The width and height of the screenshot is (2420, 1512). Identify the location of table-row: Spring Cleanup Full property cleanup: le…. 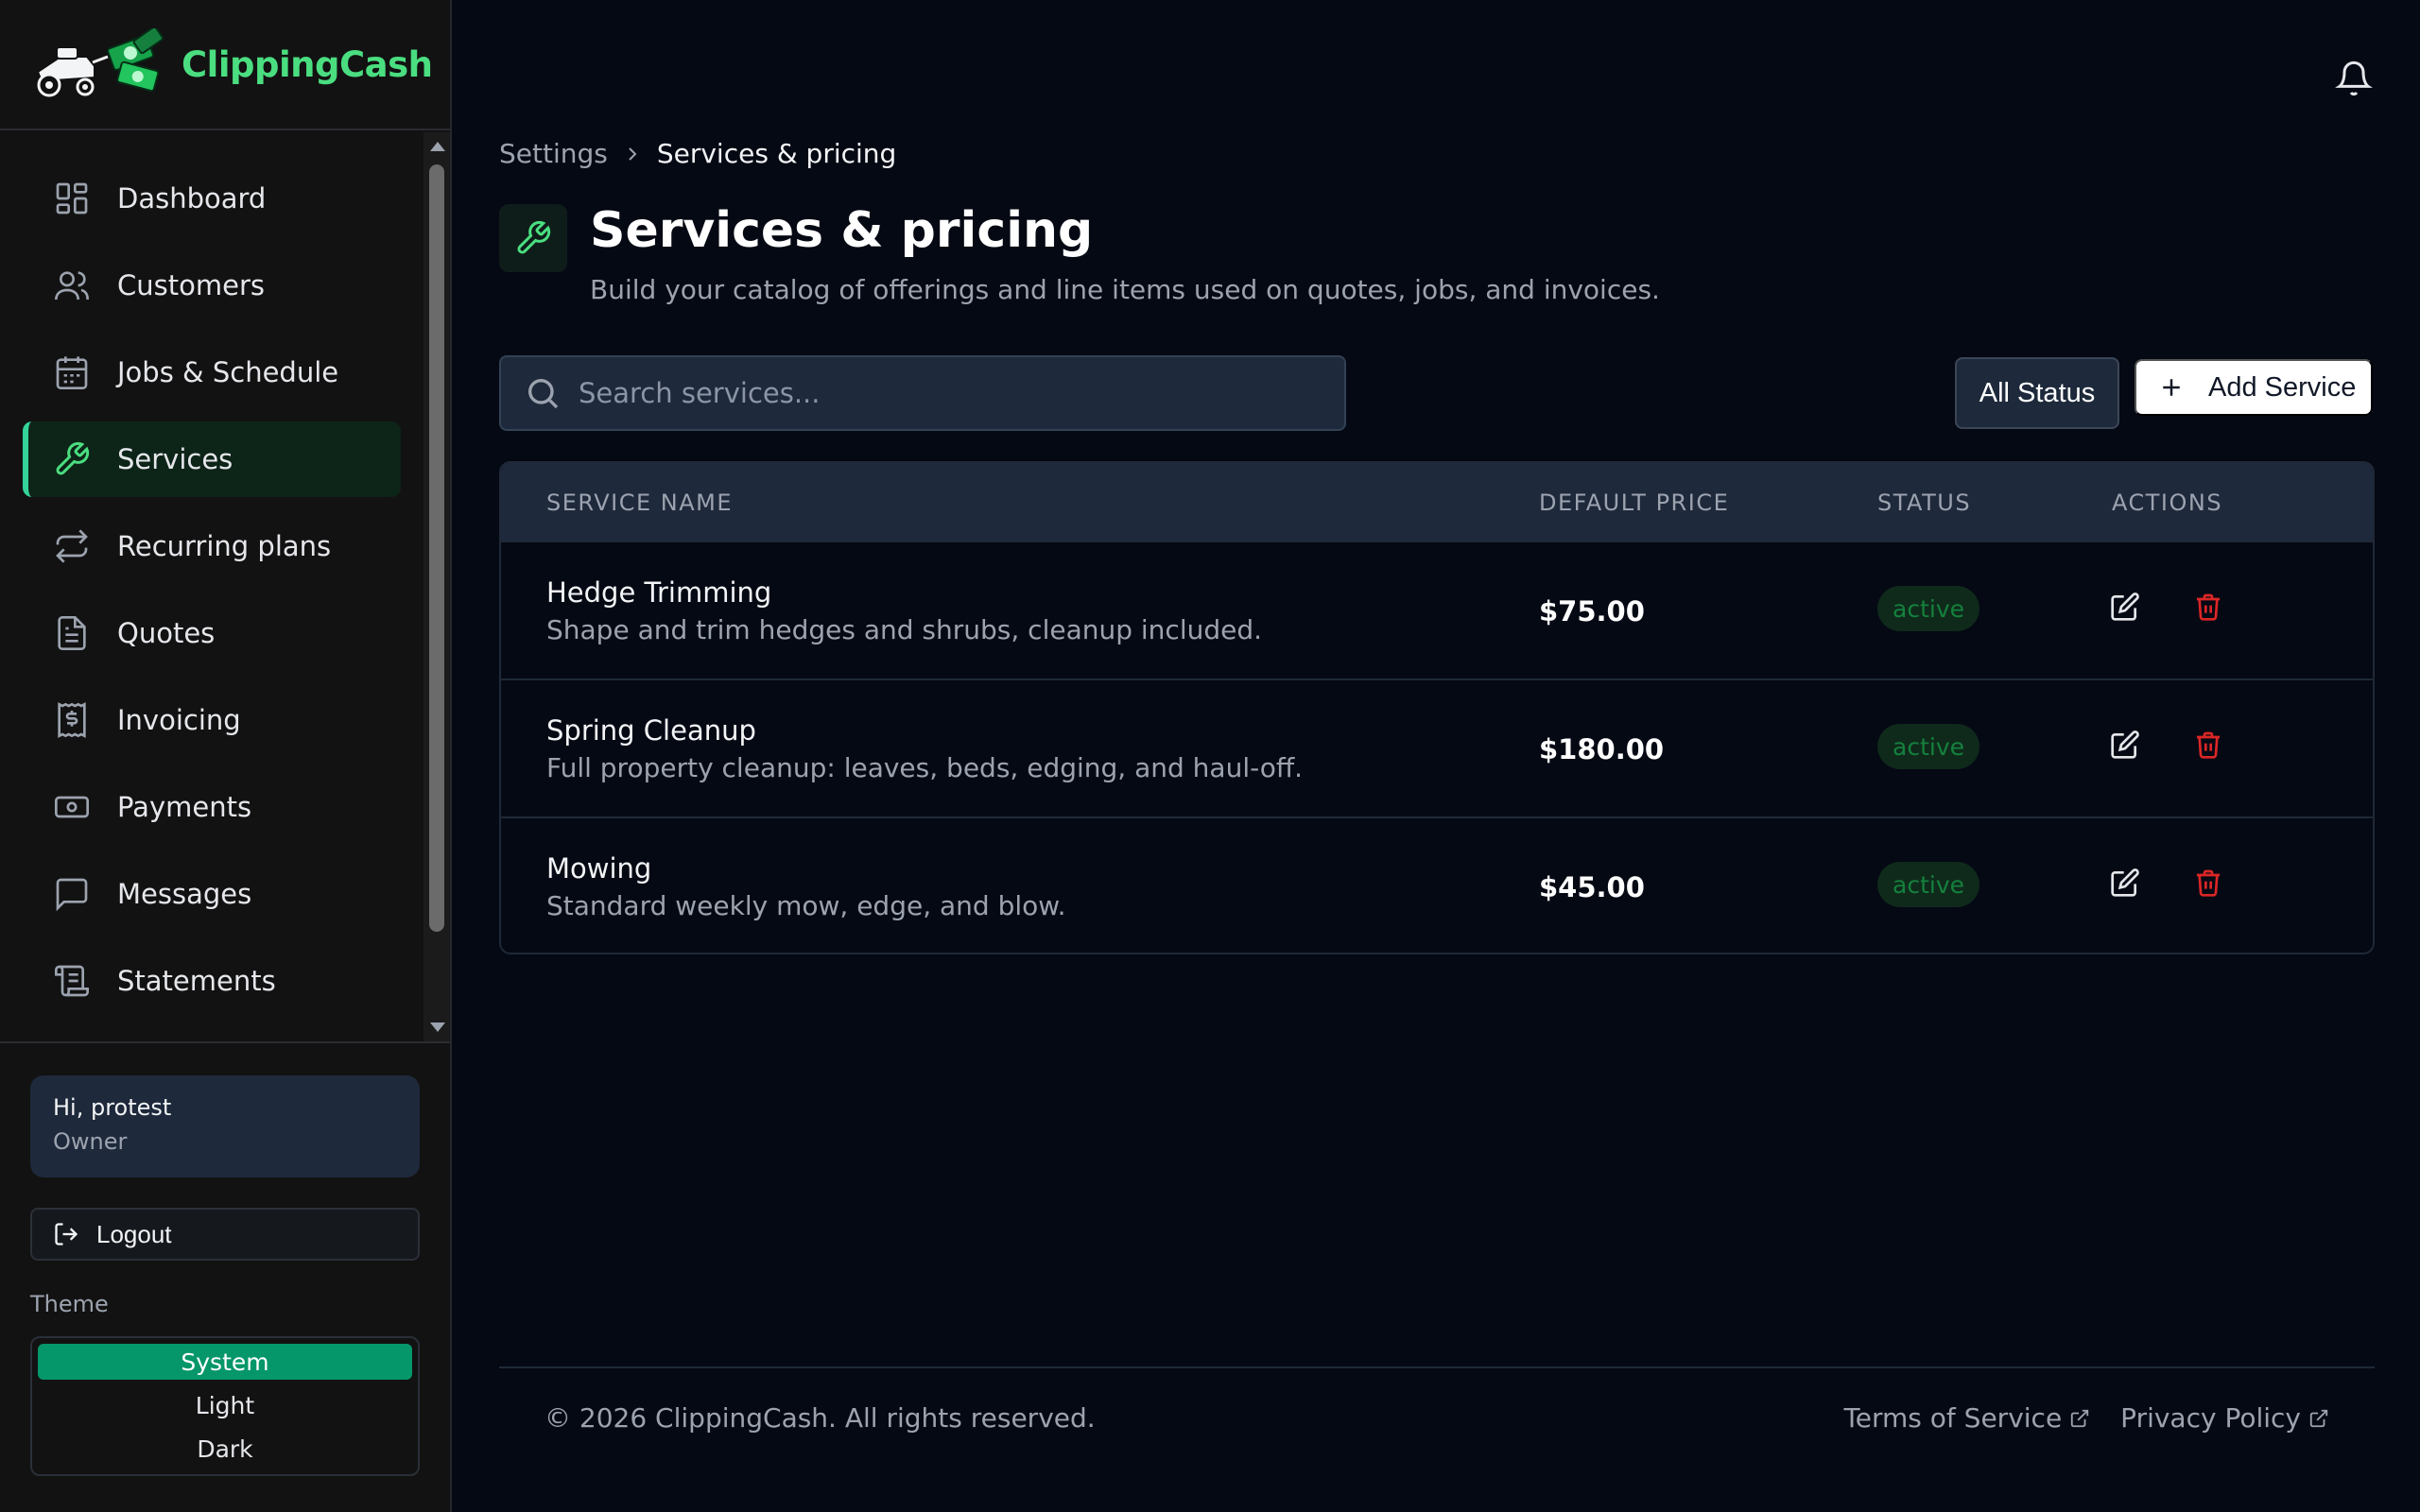
(1437, 747).